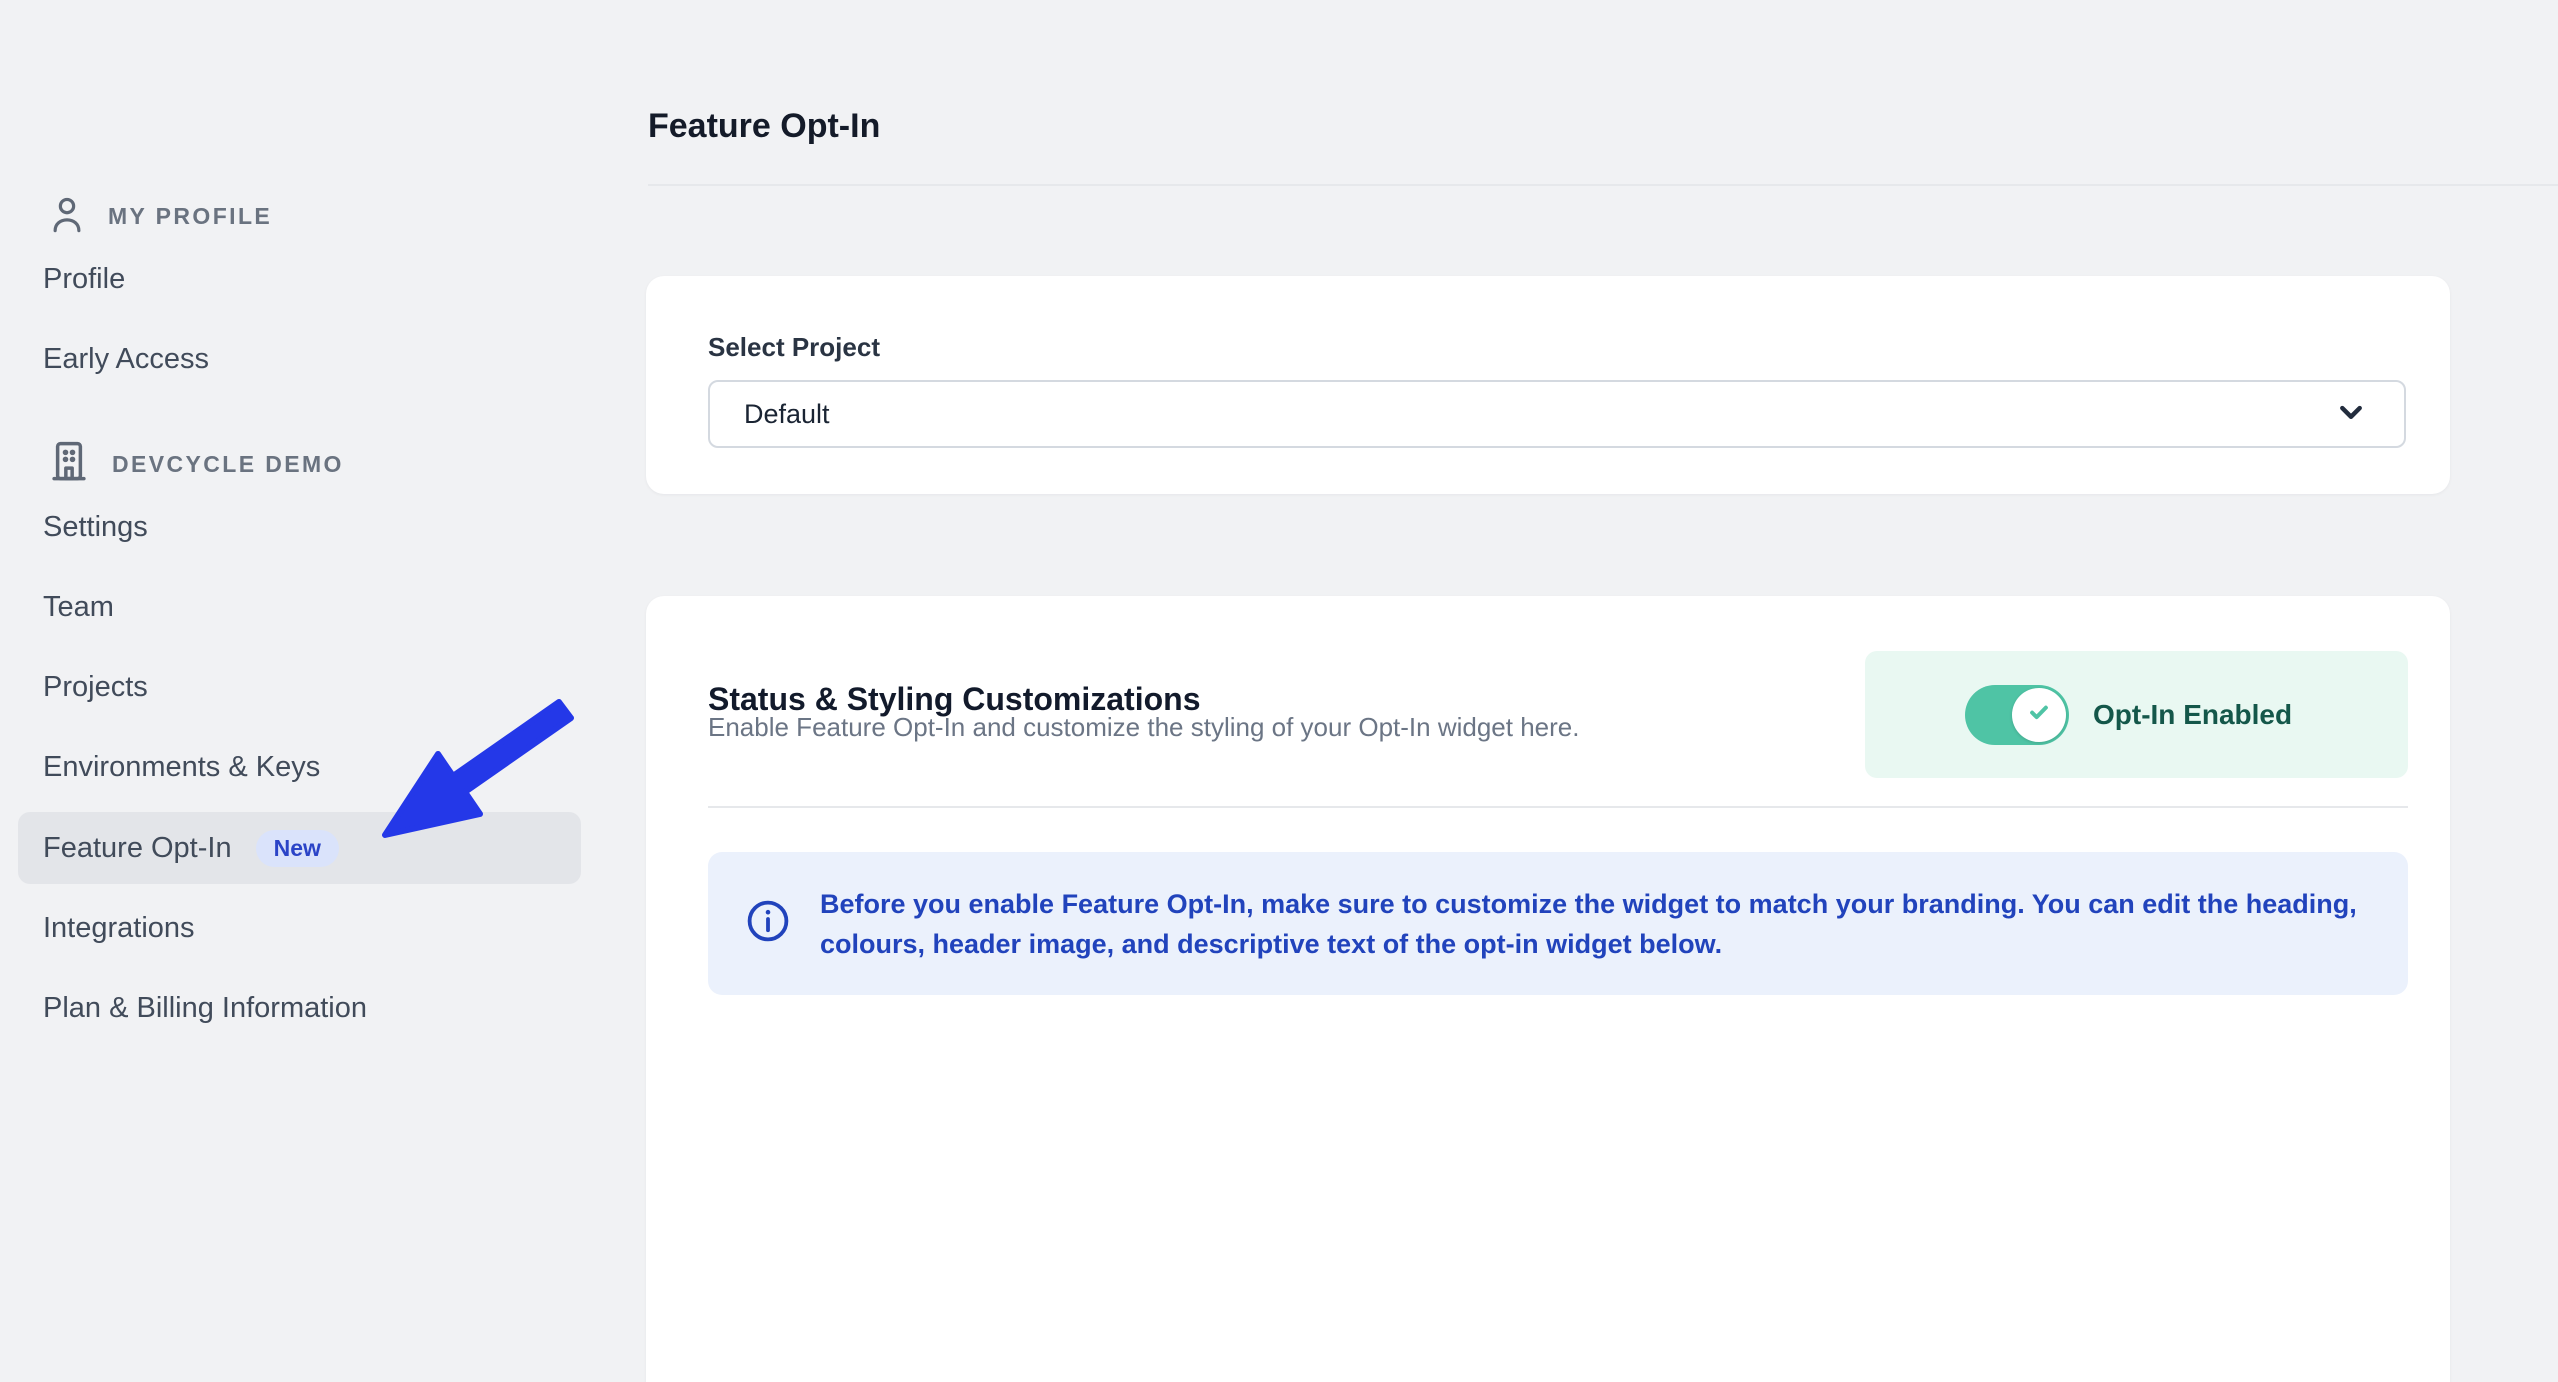 This screenshot has height=1382, width=2558. I want to click on project-select: Default, so click(1557, 414).